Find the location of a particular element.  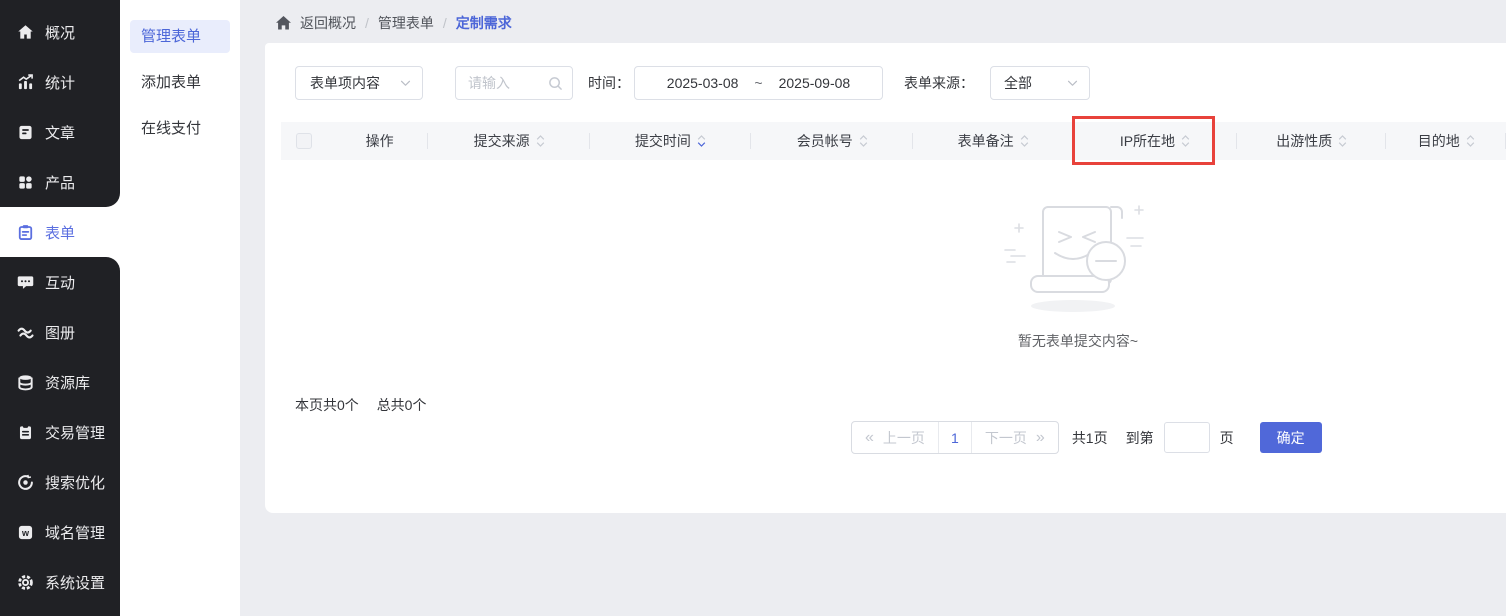

sidebar-item-seo: 搜索优化 is located at coordinates (60, 482).